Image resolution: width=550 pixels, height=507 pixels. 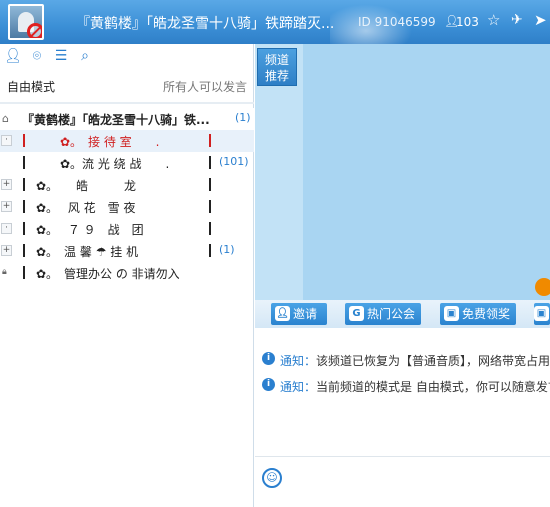 What do you see at coordinates (37, 56) in the screenshot?
I see `location-icon: ⌾` at bounding box center [37, 56].